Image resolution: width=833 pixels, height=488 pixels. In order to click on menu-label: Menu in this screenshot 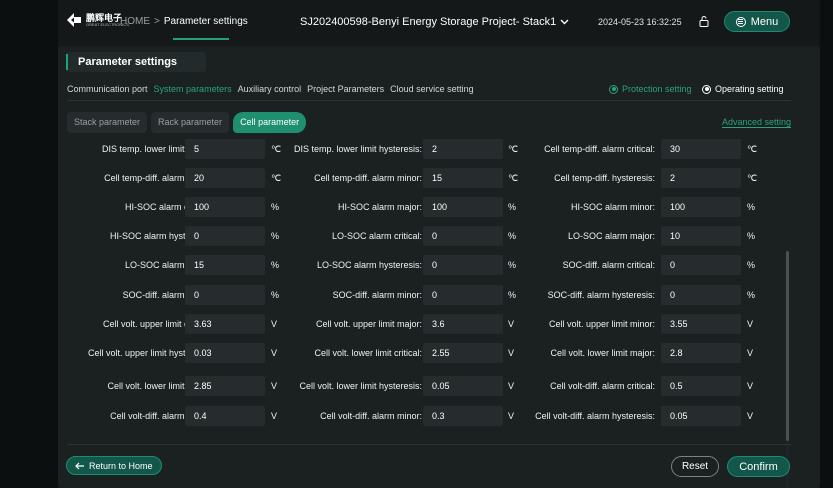, I will do `click(764, 21)`.